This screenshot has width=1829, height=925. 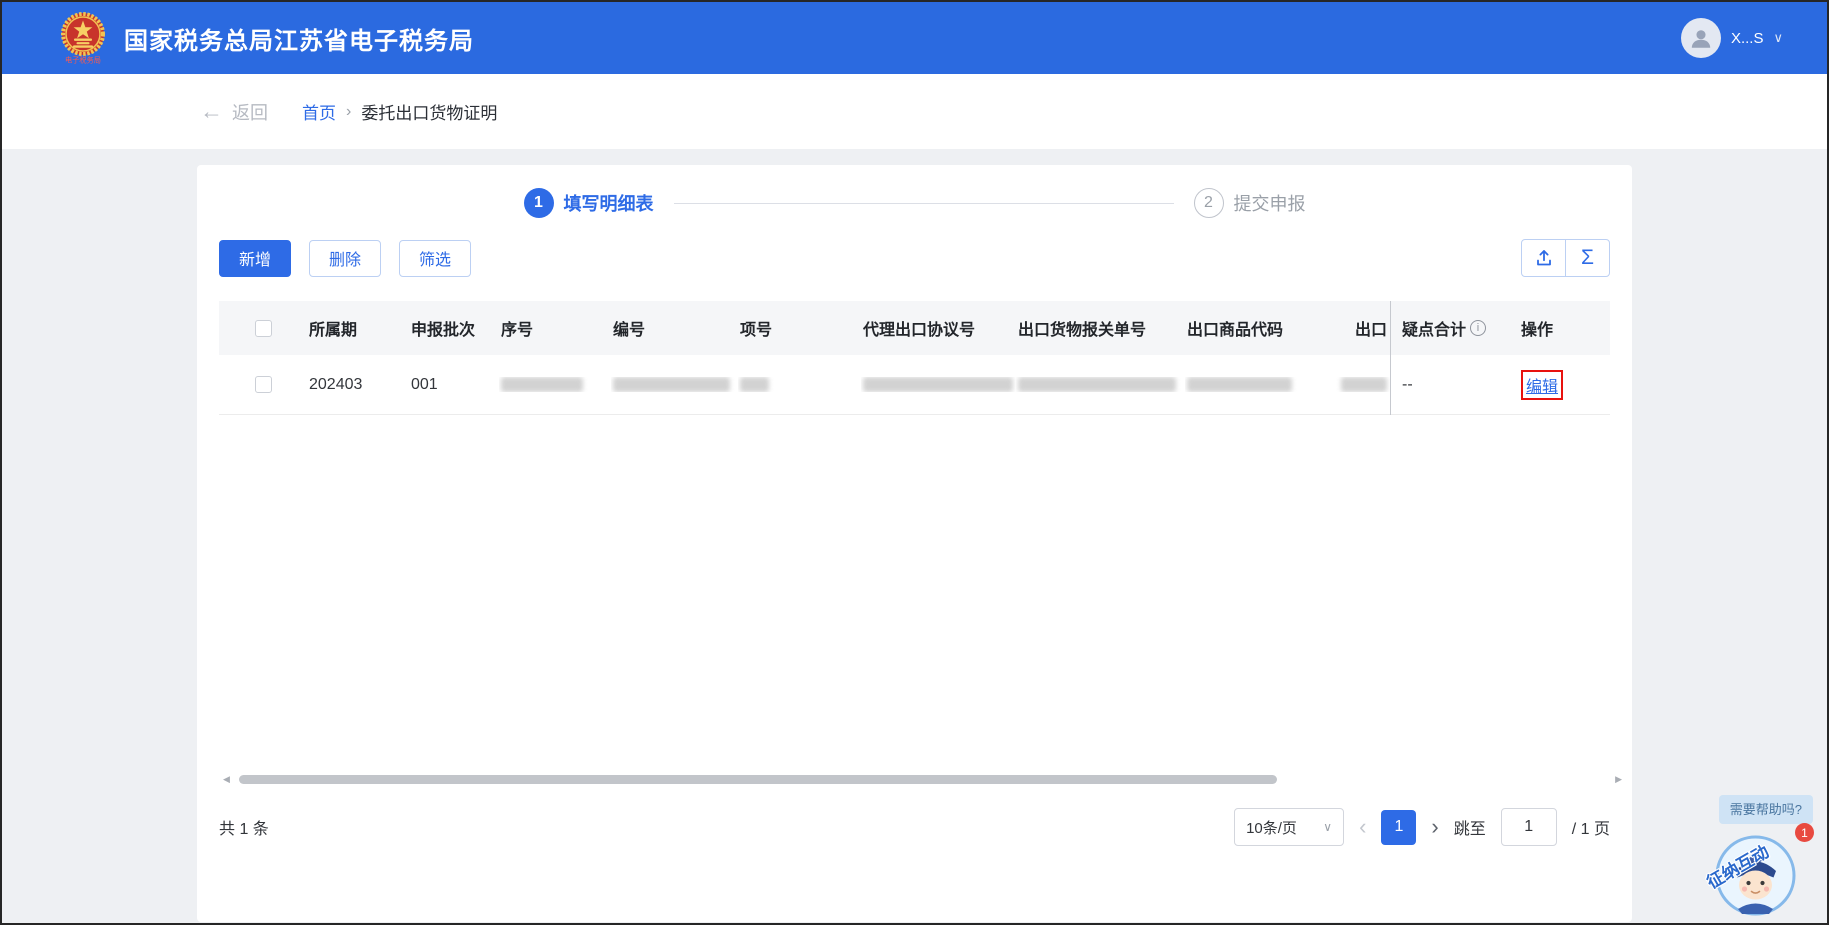 I want to click on redacted-cell-item-no, so click(x=754, y=384).